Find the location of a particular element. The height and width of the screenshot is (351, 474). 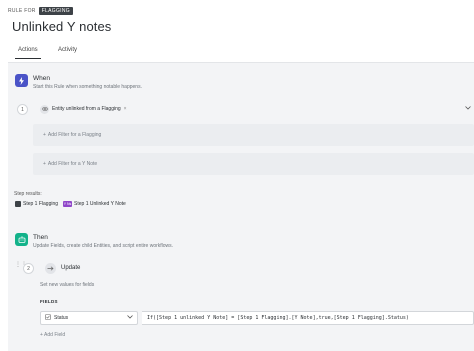

arrow-right-icon is located at coordinates (50, 268).